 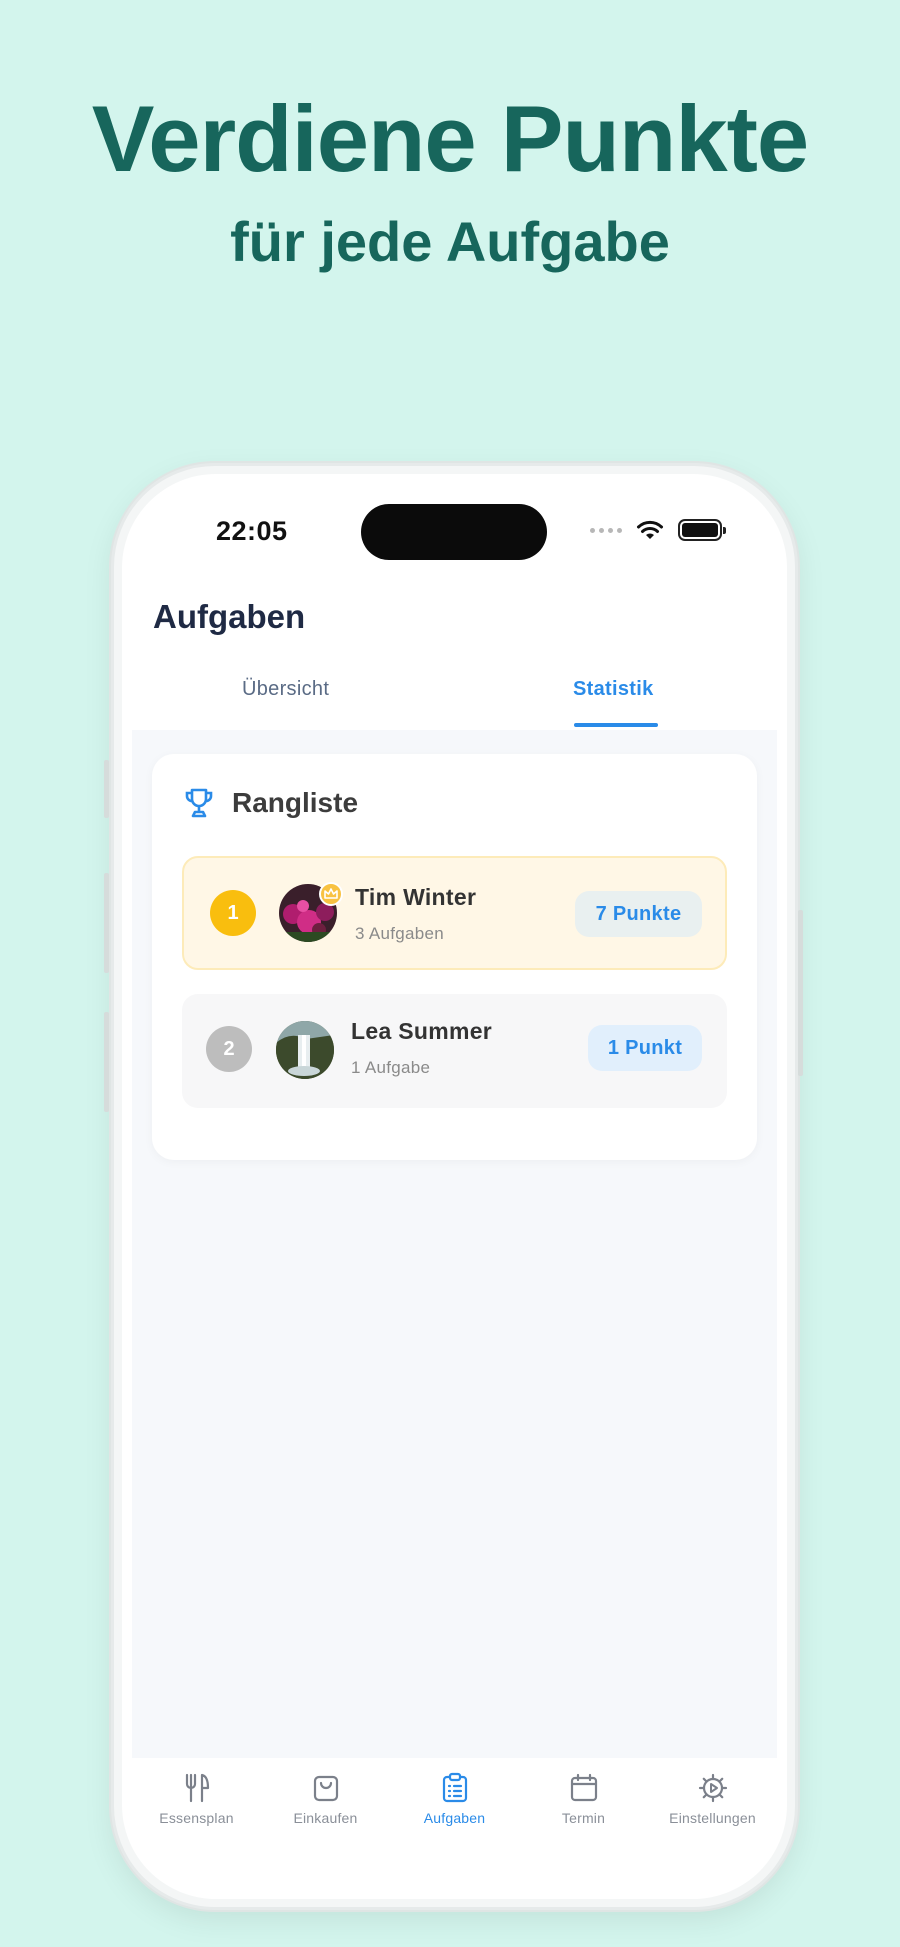 I want to click on calendar-icon, so click(x=583, y=1787).